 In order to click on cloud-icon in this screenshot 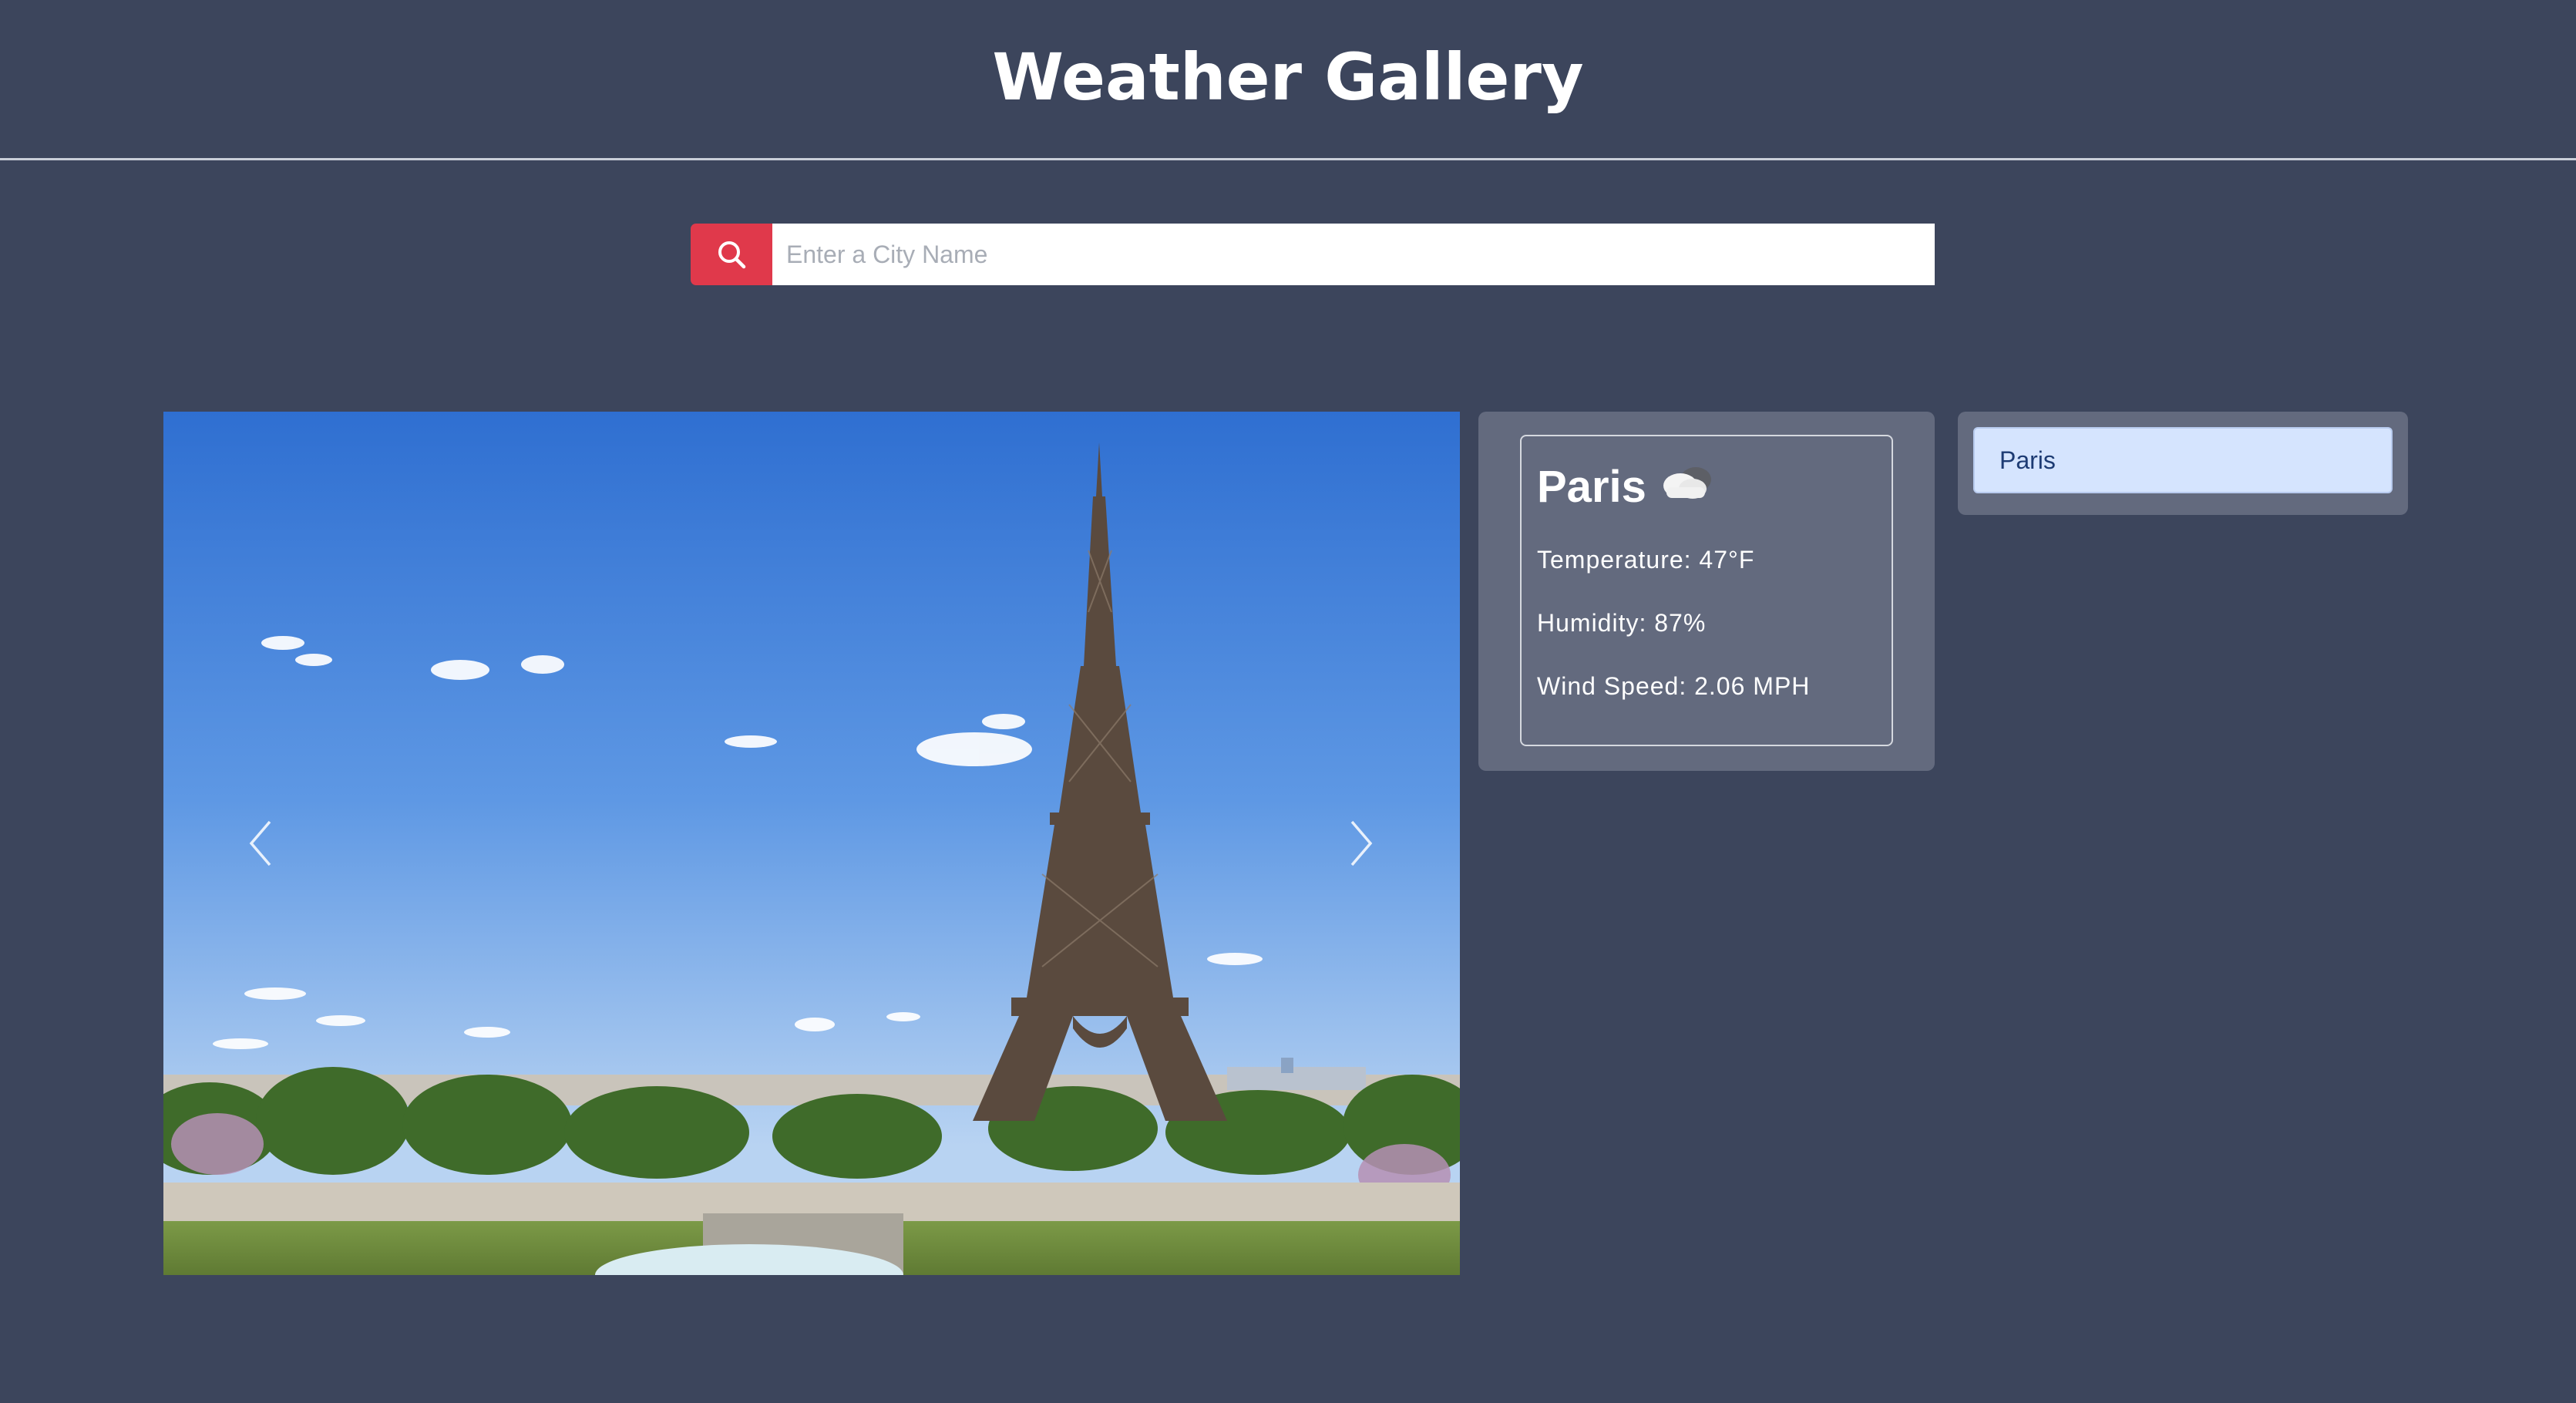, I will do `click(1686, 486)`.